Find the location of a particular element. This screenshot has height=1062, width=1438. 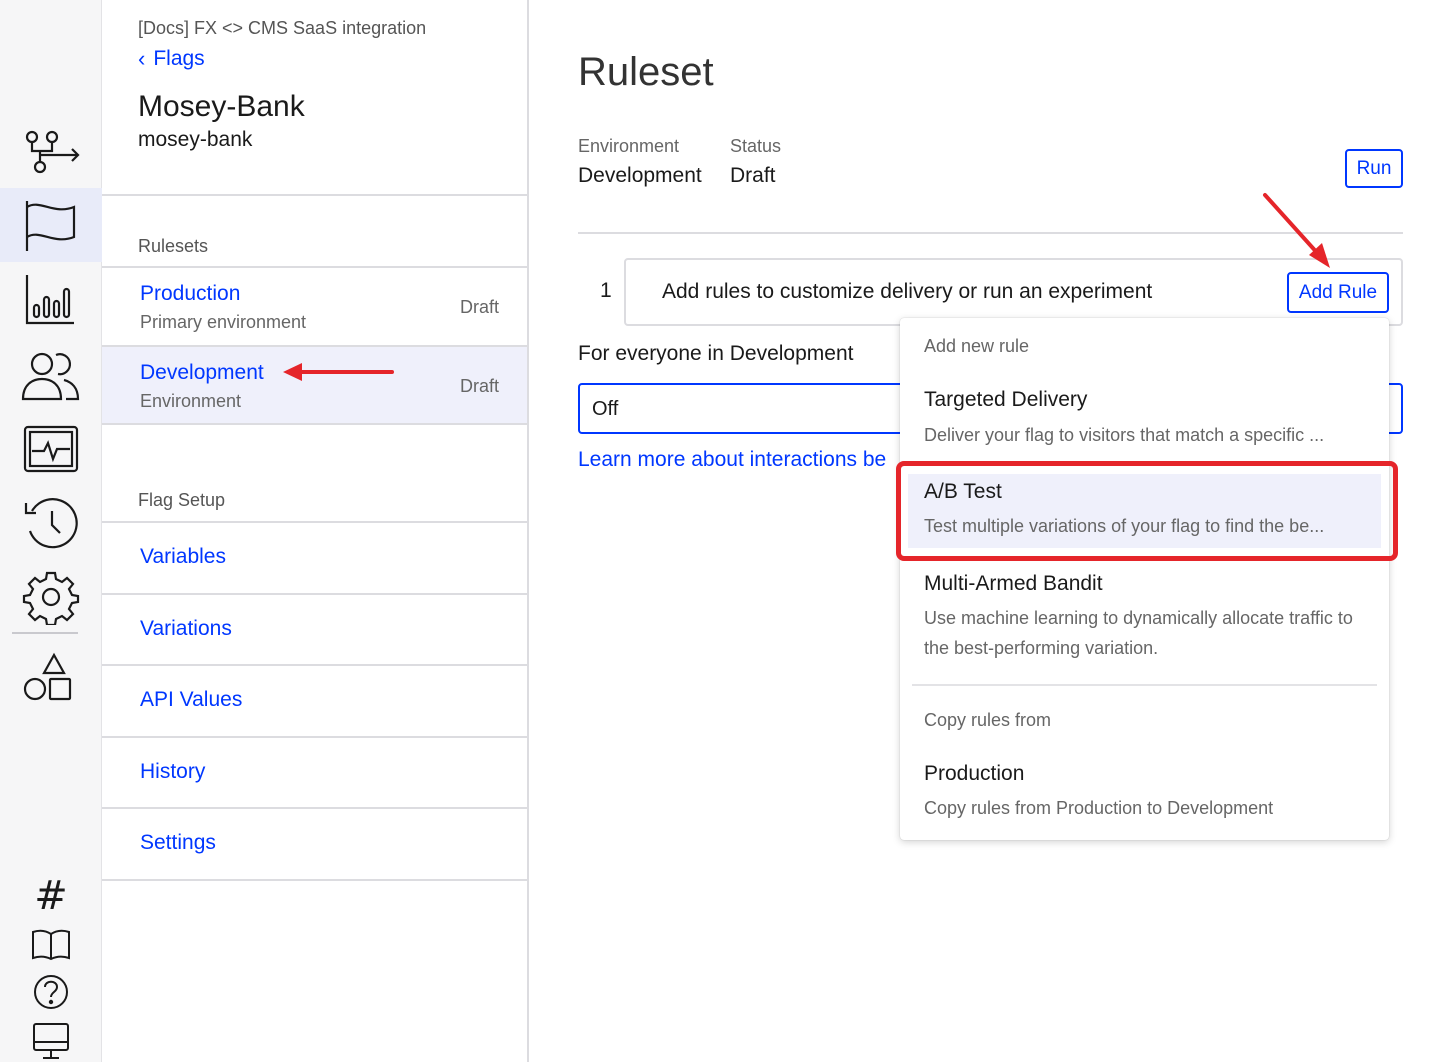

dropdown-divider is located at coordinates (1144, 685).